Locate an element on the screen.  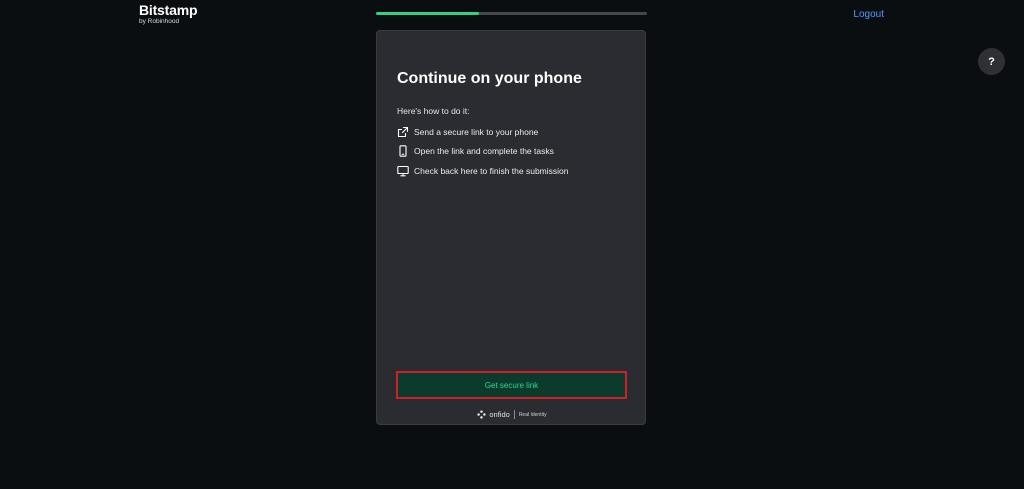
step-check-back: Check back here to finish the submission is located at coordinates (483, 170).